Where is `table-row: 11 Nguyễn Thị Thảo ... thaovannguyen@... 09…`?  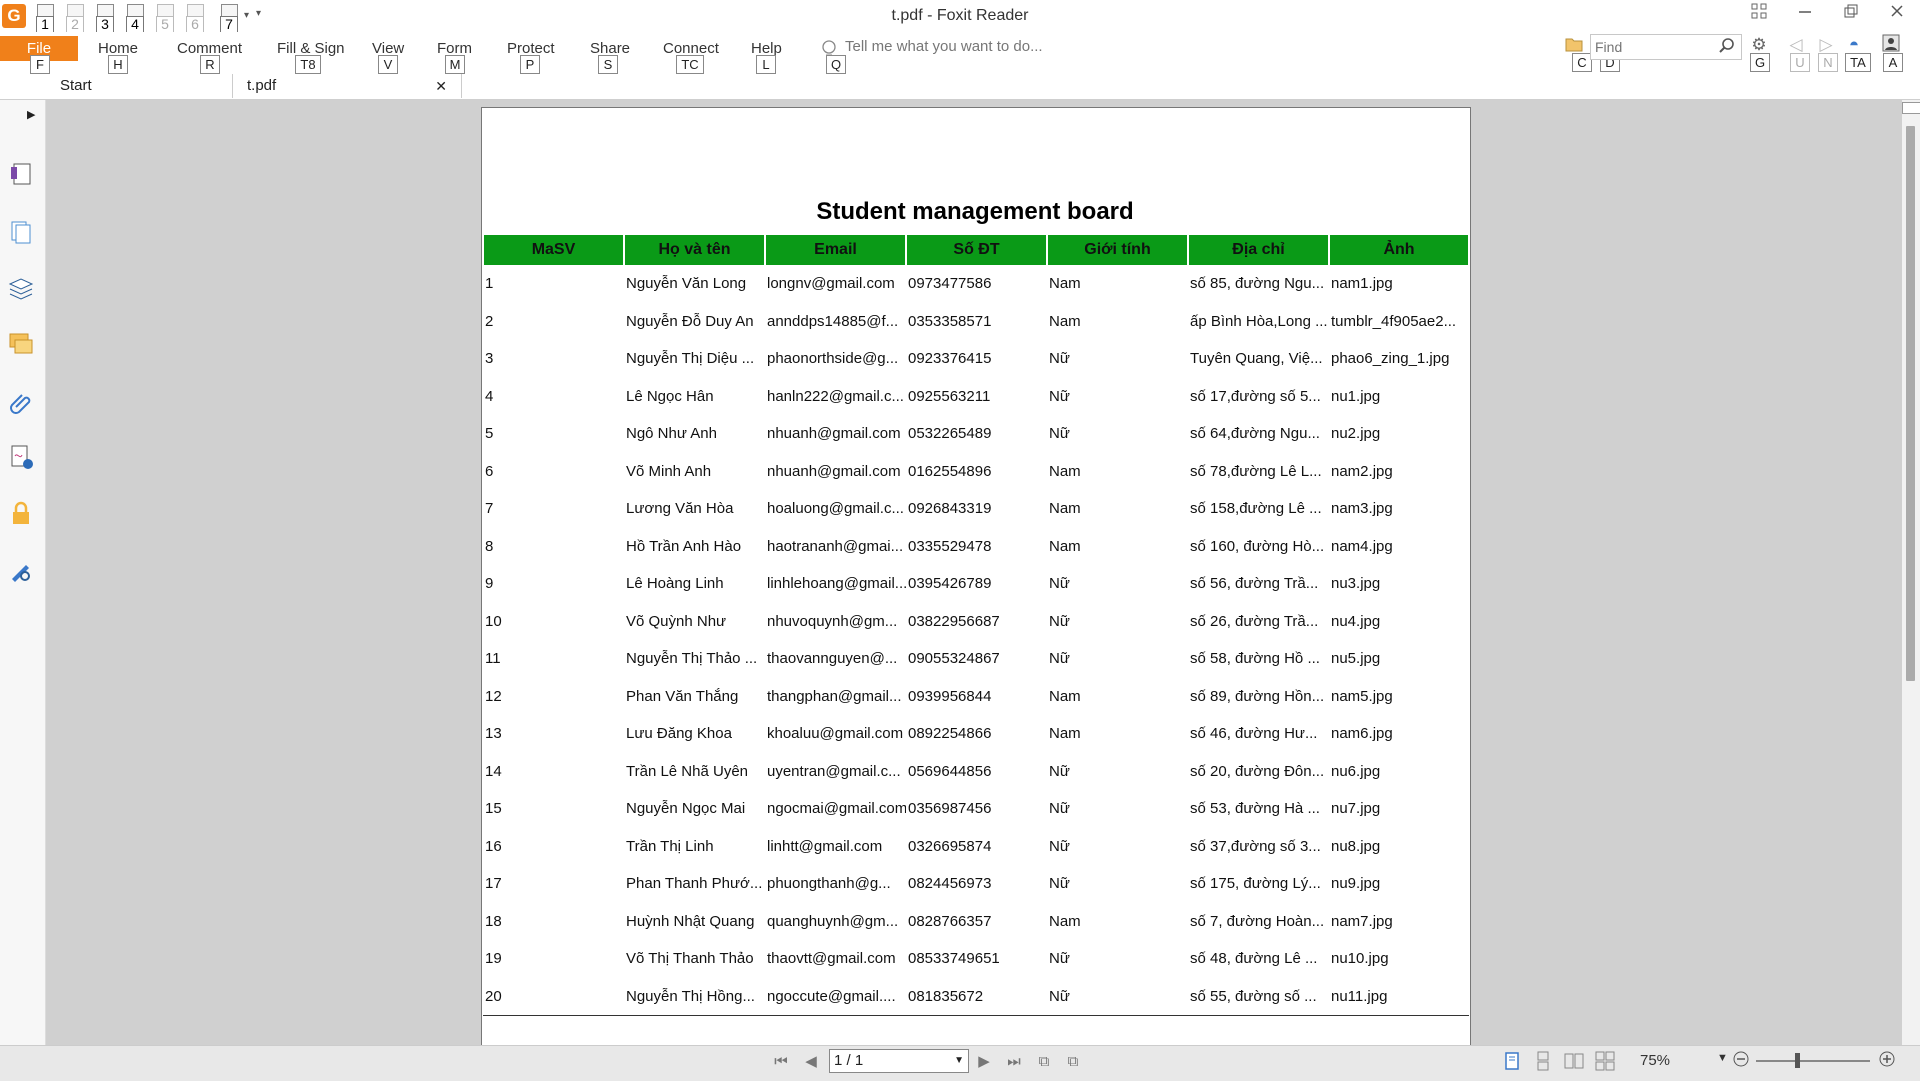
table-row: 11 Nguyễn Thị Thảo ... thaovannguyen@... 09… is located at coordinates (976, 659).